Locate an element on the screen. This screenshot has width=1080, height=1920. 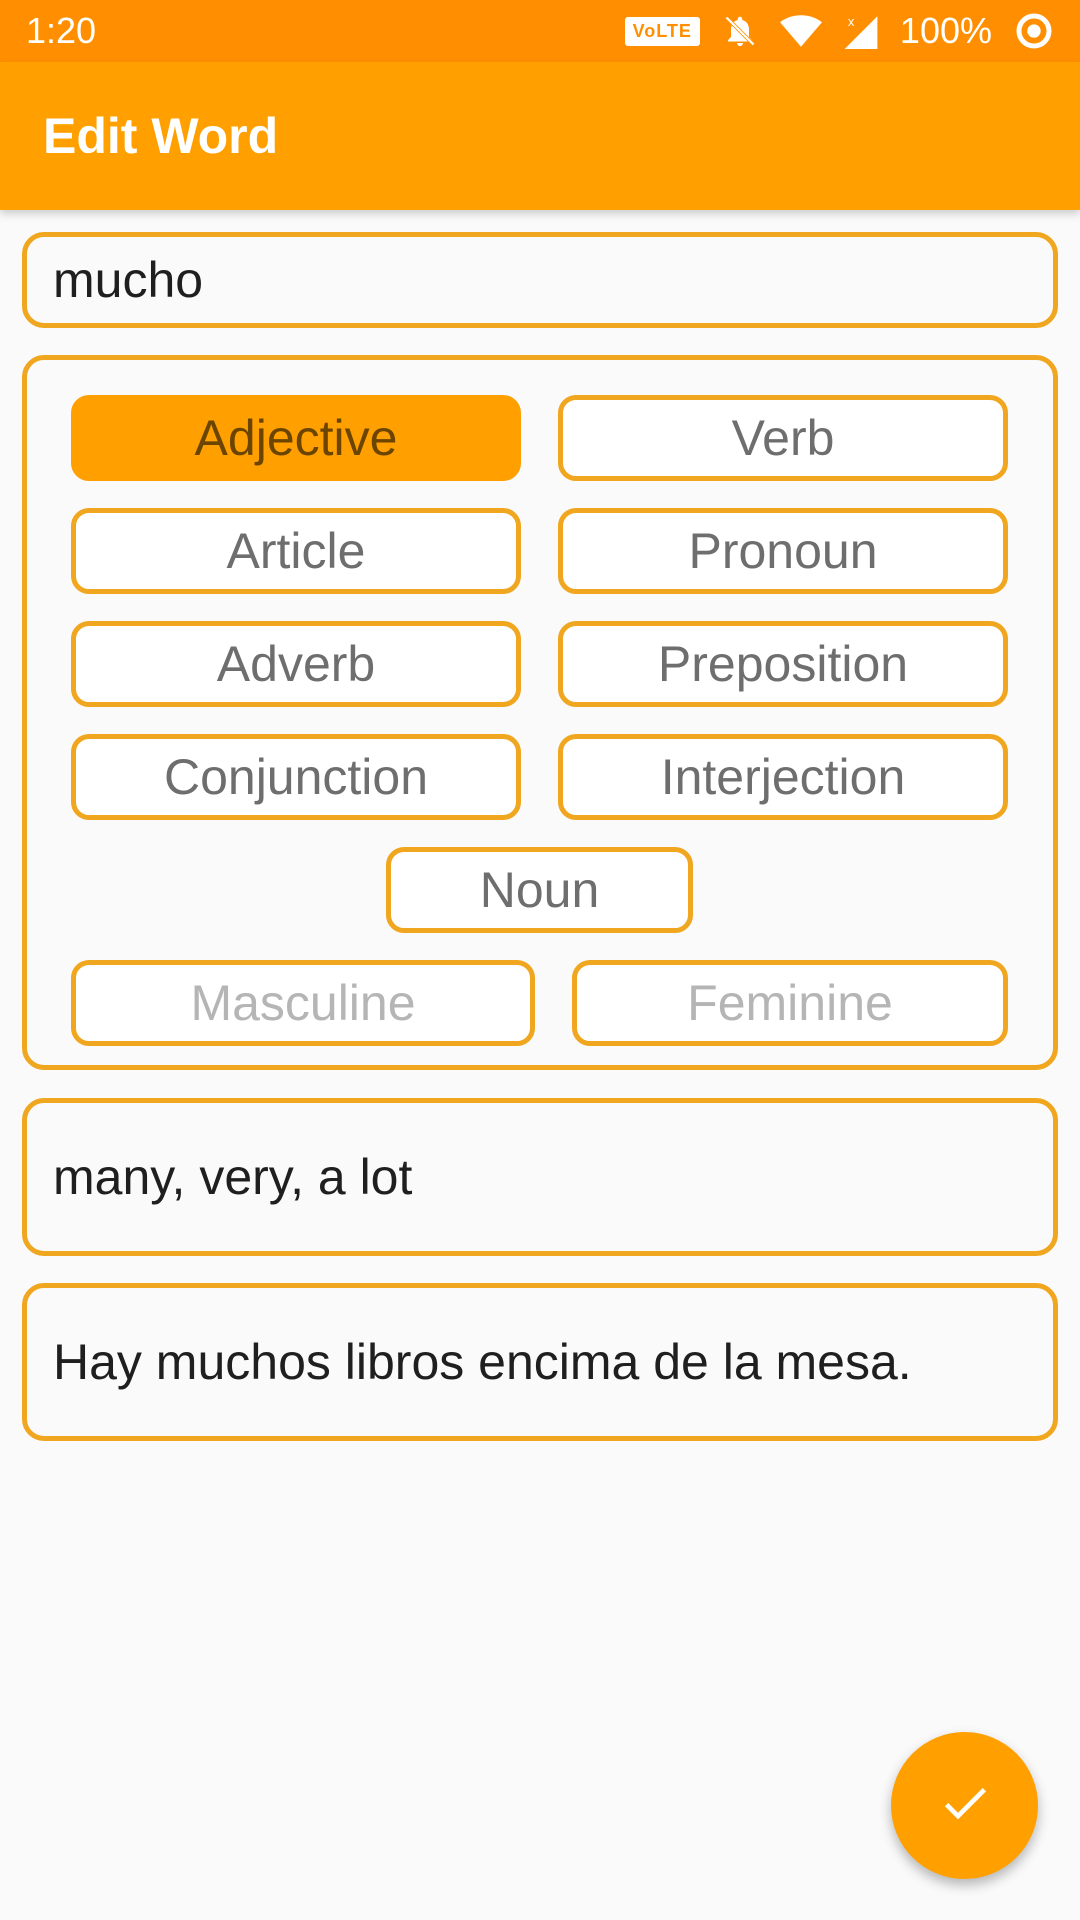
status-bar: 1:20 VoLTE x 100% is located at coordinates (540, 31).